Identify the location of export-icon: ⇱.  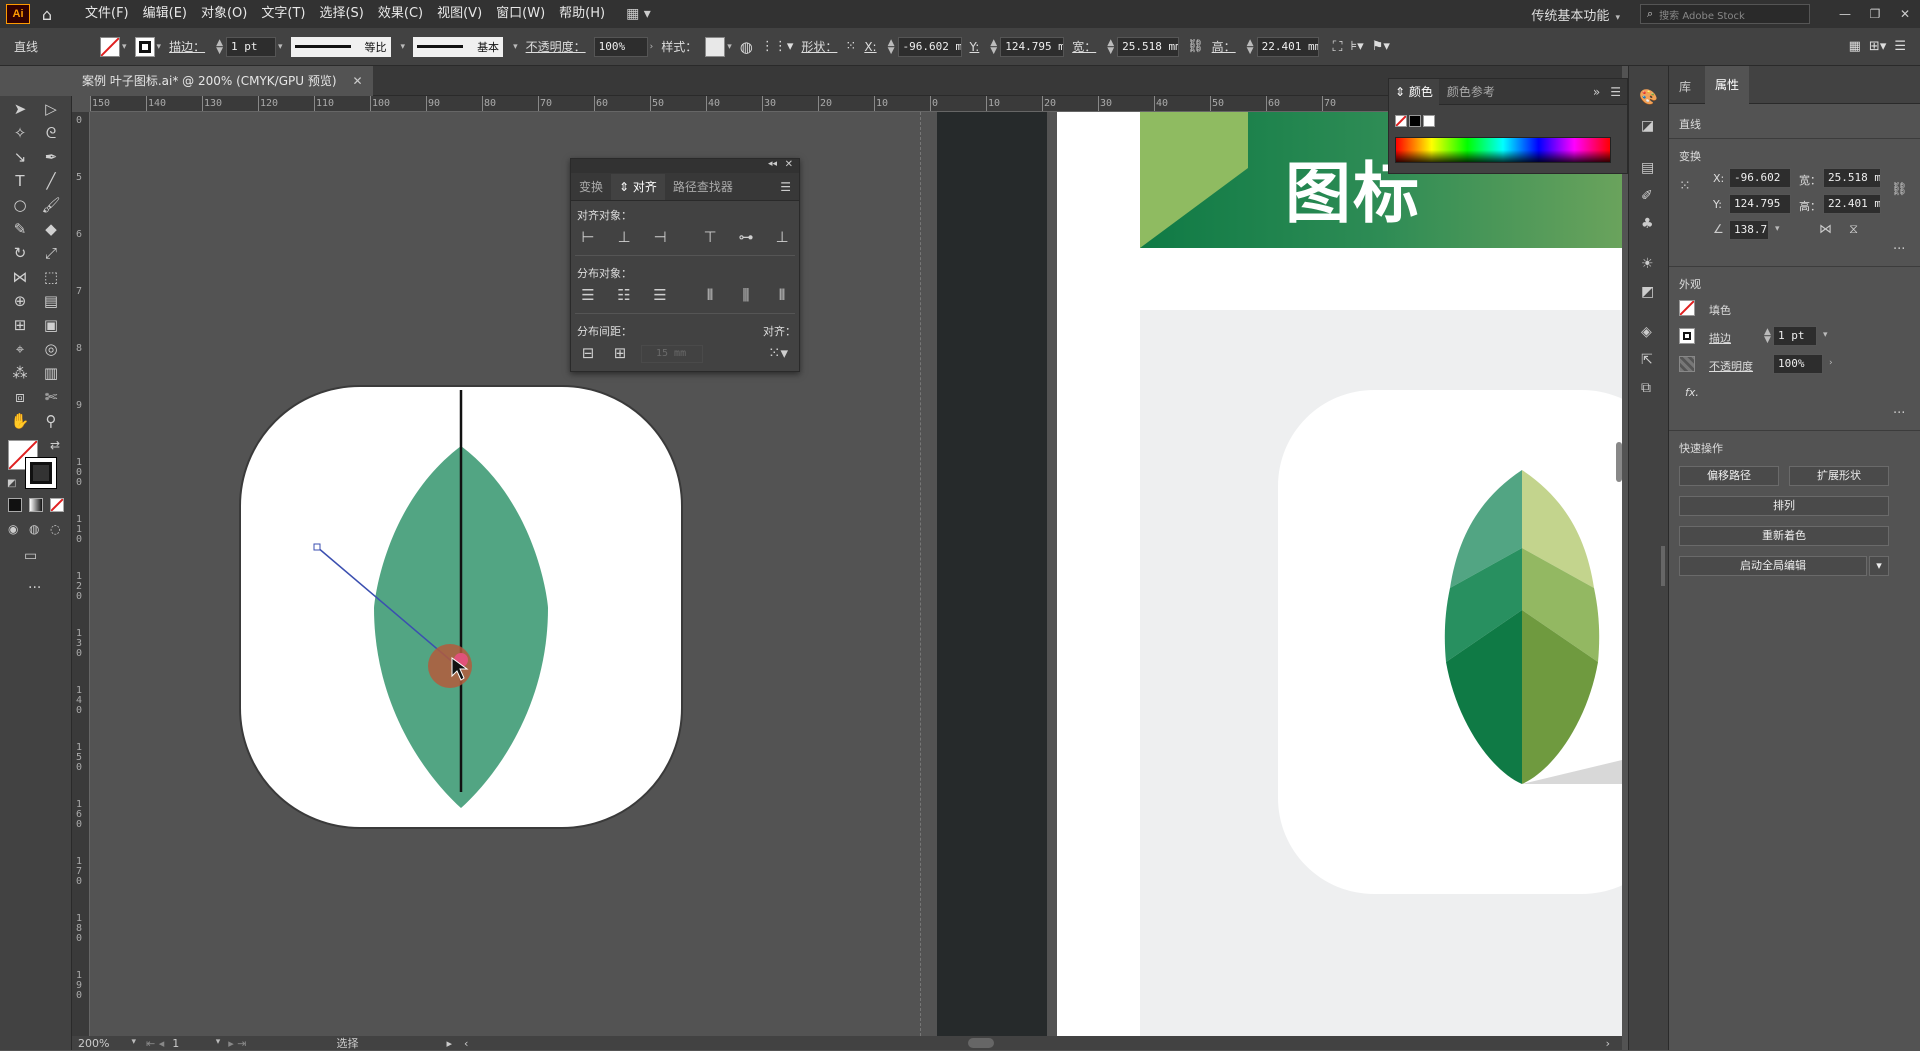
(1647, 360).